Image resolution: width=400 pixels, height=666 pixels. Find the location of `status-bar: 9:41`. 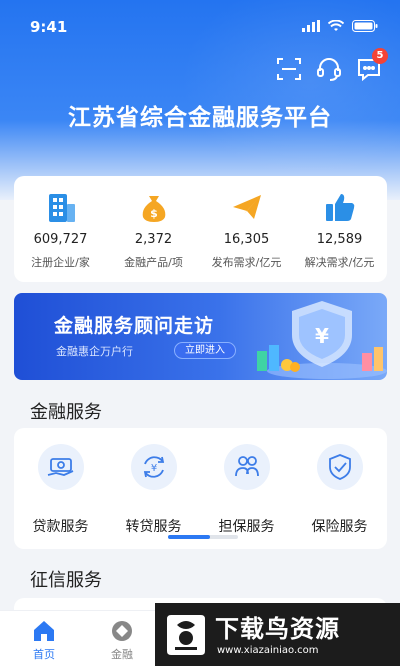

status-bar: 9:41 is located at coordinates (200, 29).